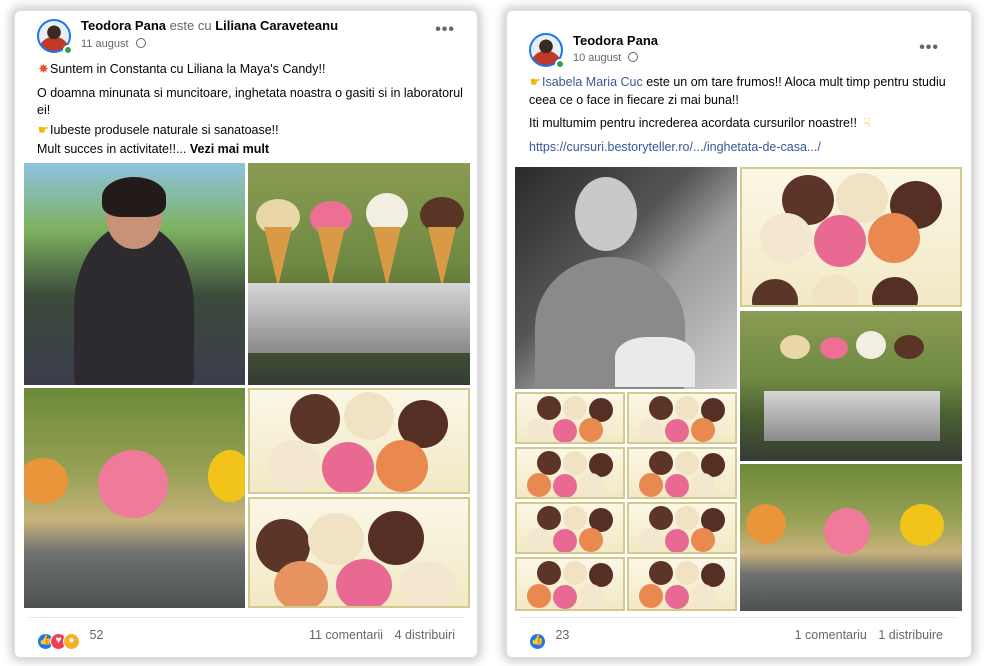 The width and height of the screenshot is (1000, 666). What do you see at coordinates (190, 25) in the screenshot?
I see `with-text: este cu` at bounding box center [190, 25].